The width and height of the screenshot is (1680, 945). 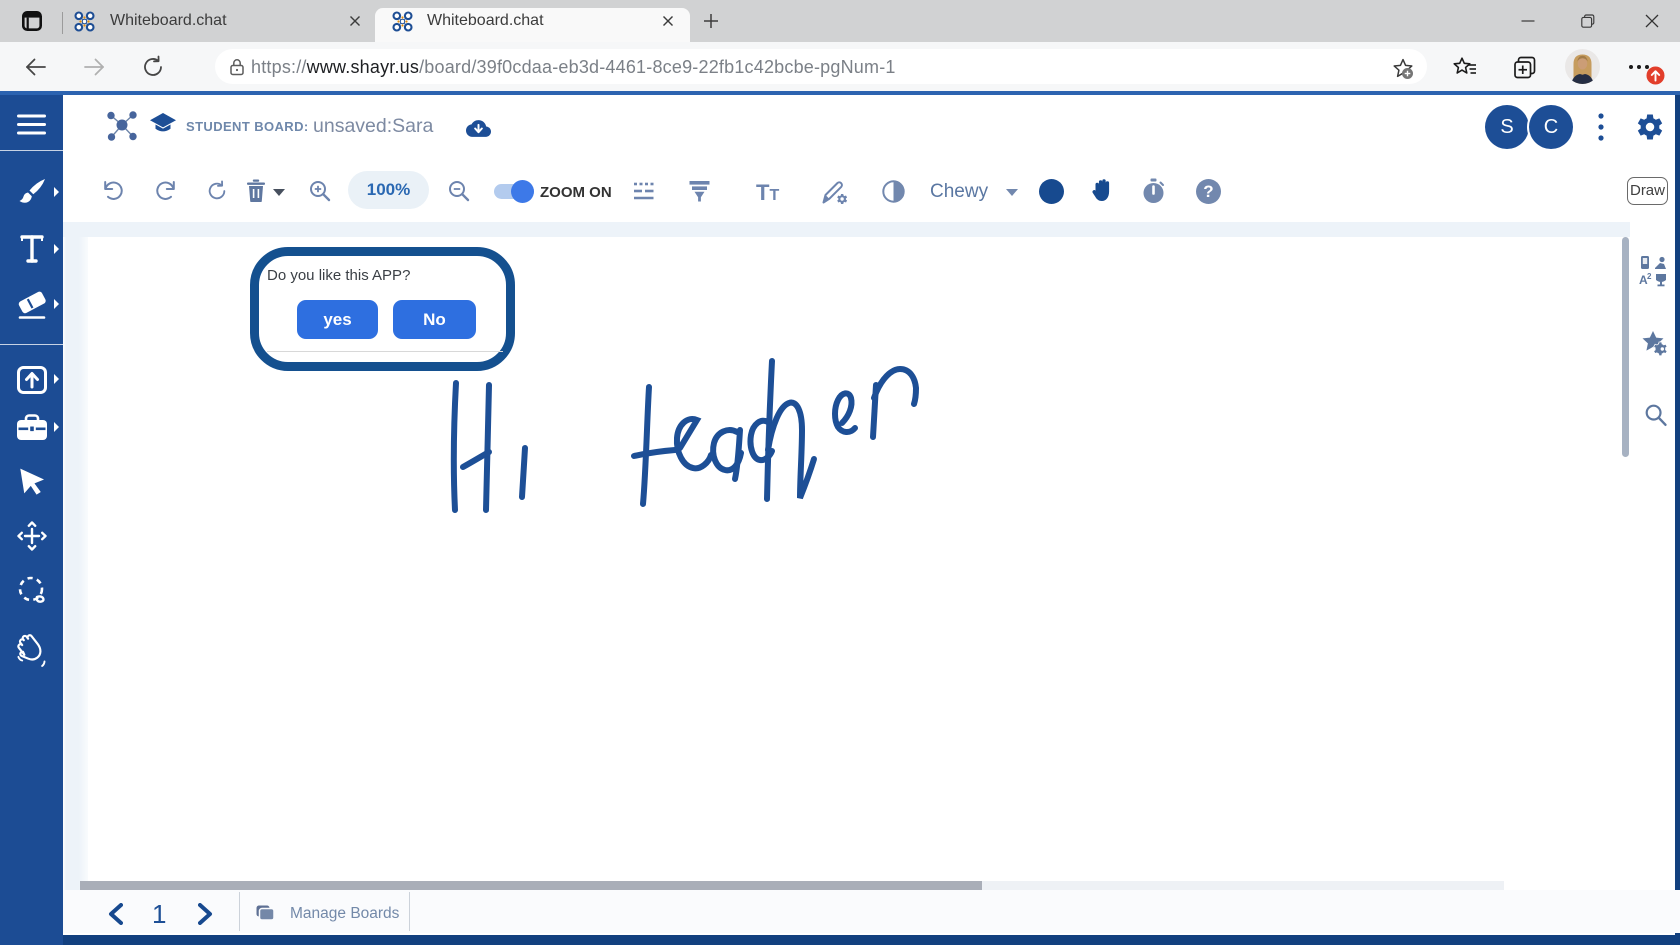 What do you see at coordinates (1649, 276) in the screenshot?
I see `svg-text: 2` at bounding box center [1649, 276].